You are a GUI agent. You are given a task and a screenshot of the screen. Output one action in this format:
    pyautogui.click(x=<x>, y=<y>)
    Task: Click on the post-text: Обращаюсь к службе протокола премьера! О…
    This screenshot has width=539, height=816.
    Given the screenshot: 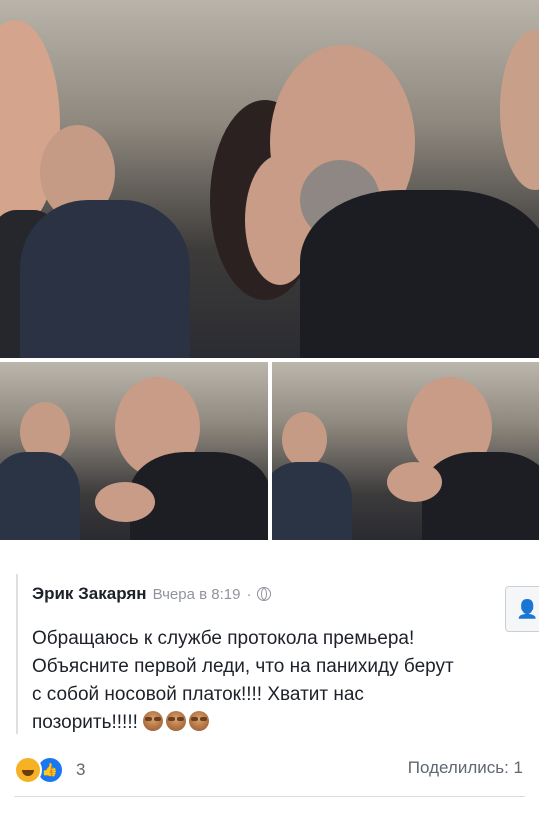 What is the action you would take?
    pyautogui.click(x=272, y=681)
    